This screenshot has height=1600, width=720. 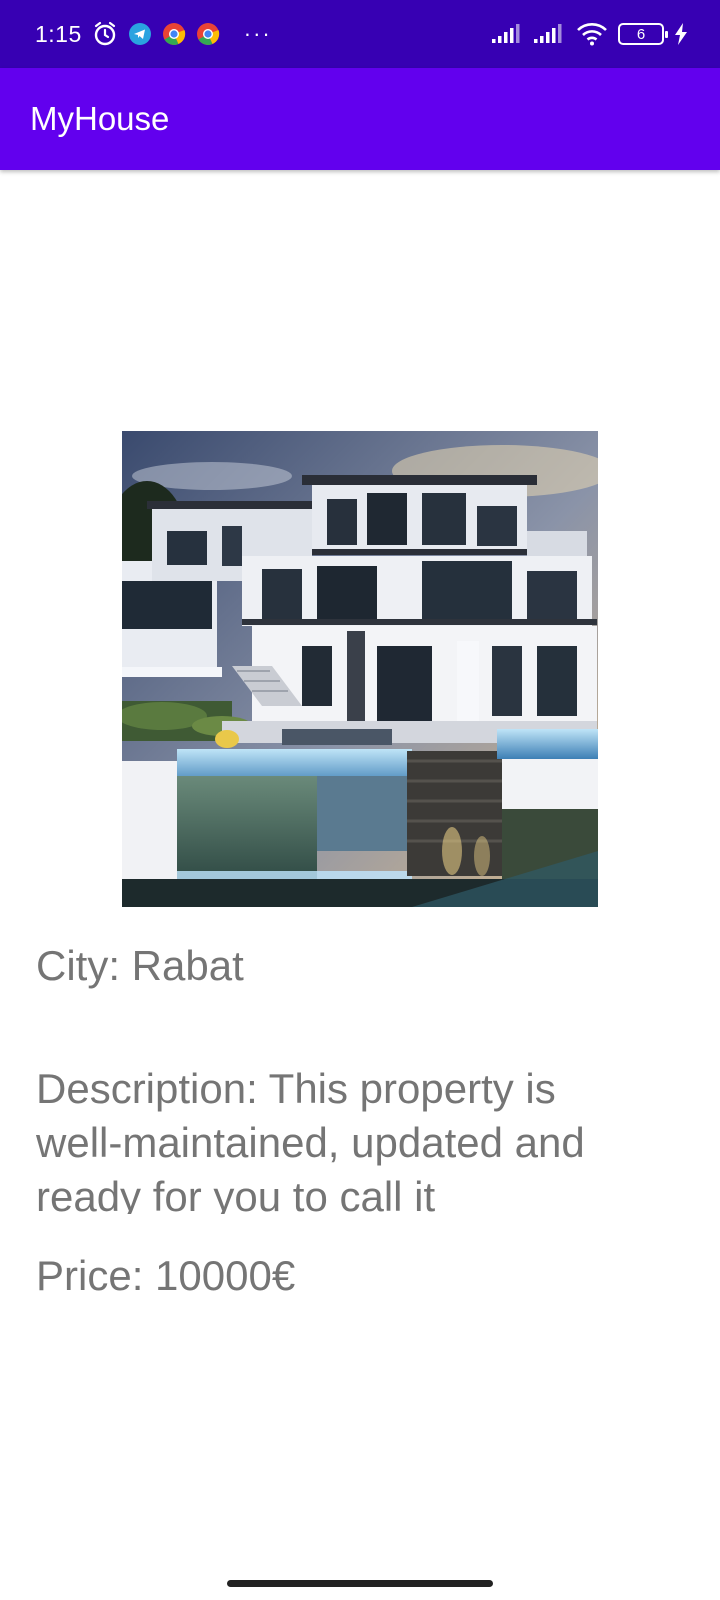 I want to click on app-title: MyHouse, so click(x=100, y=118).